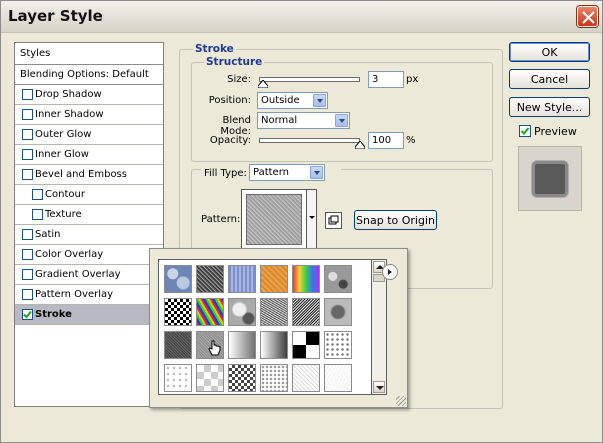 Image resolution: width=603 pixels, height=443 pixels. Describe the element at coordinates (210, 279) in the screenshot. I see `pattern-swatch-noise-dark` at that location.